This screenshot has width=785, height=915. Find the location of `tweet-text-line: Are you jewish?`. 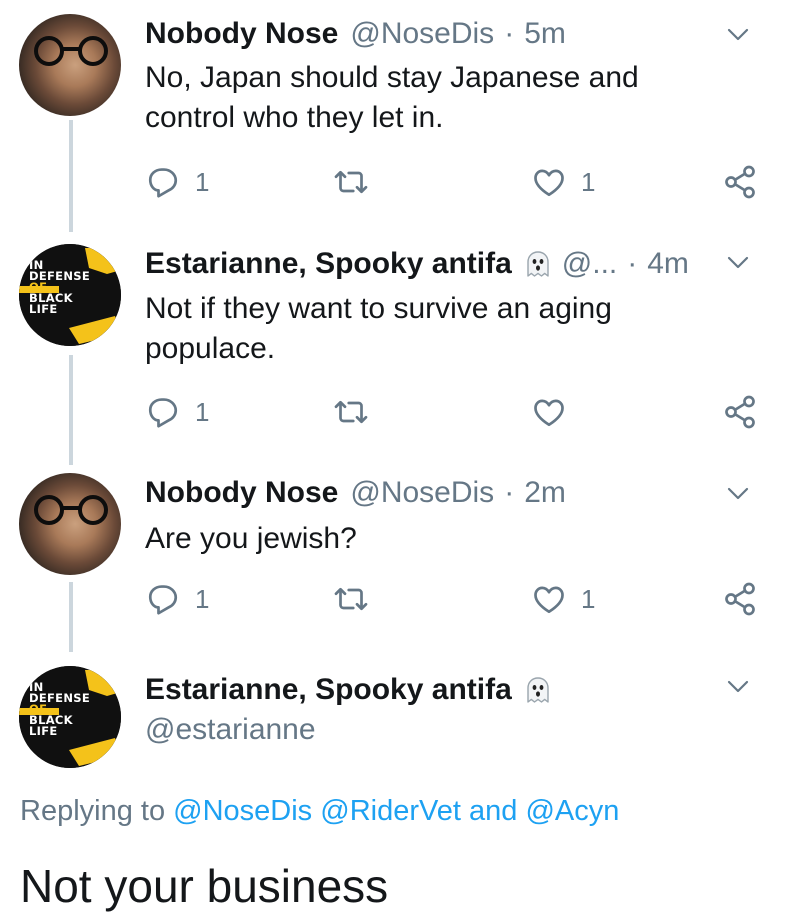

tweet-text-line: Are you jewish? is located at coordinates (251, 538).